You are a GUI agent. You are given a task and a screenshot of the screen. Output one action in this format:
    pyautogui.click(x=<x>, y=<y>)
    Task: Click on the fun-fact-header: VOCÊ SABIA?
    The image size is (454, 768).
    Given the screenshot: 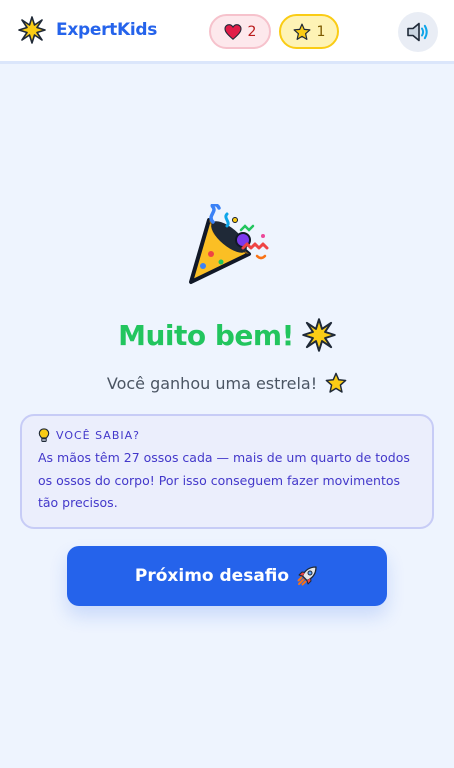 What is the action you would take?
    pyautogui.click(x=227, y=435)
    